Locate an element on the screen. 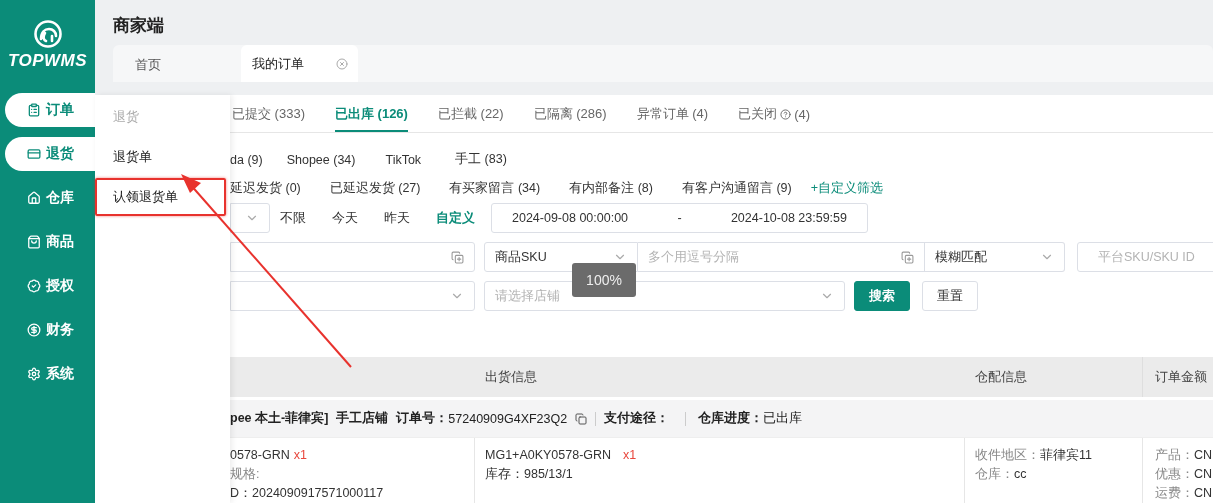  app-title: 商家端 is located at coordinates (138, 26).